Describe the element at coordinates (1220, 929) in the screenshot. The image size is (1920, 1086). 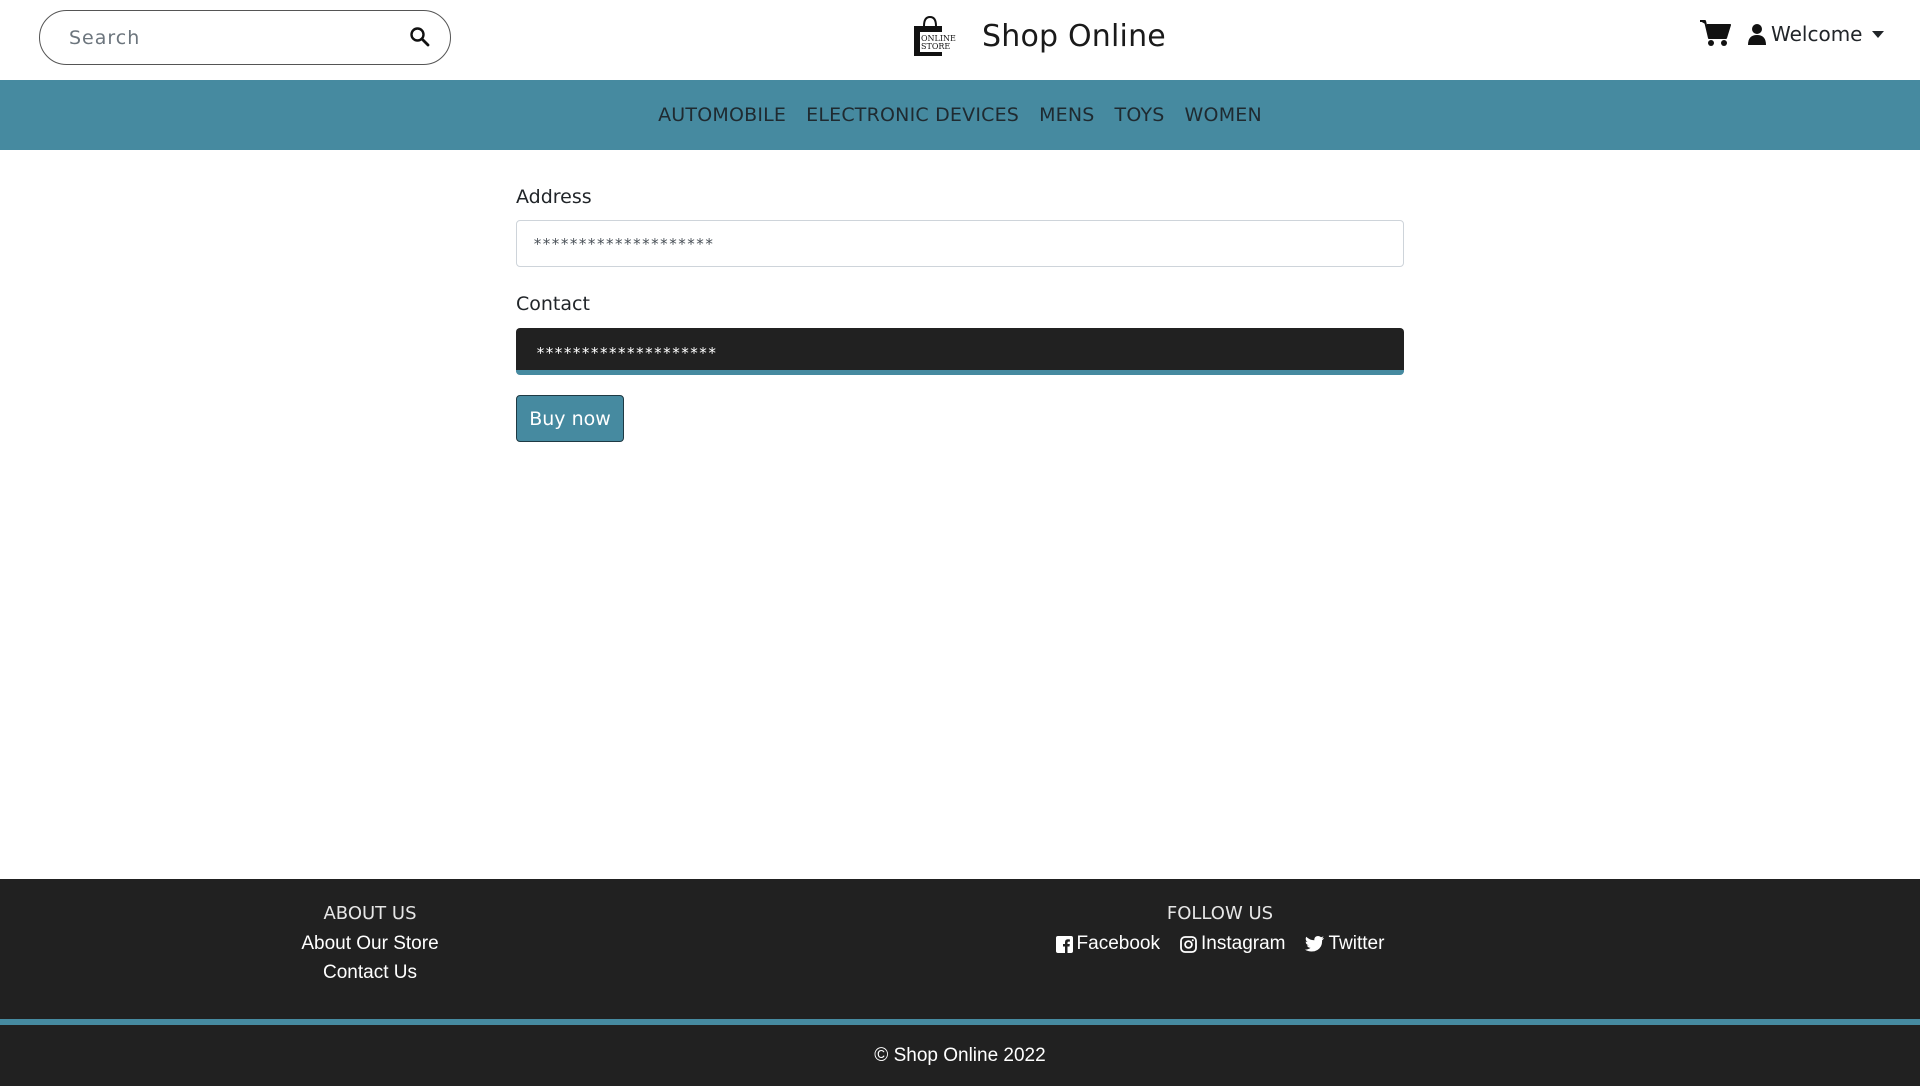
I see `footer-follow: FOLLOW US Facebook Instagram Twitter` at that location.